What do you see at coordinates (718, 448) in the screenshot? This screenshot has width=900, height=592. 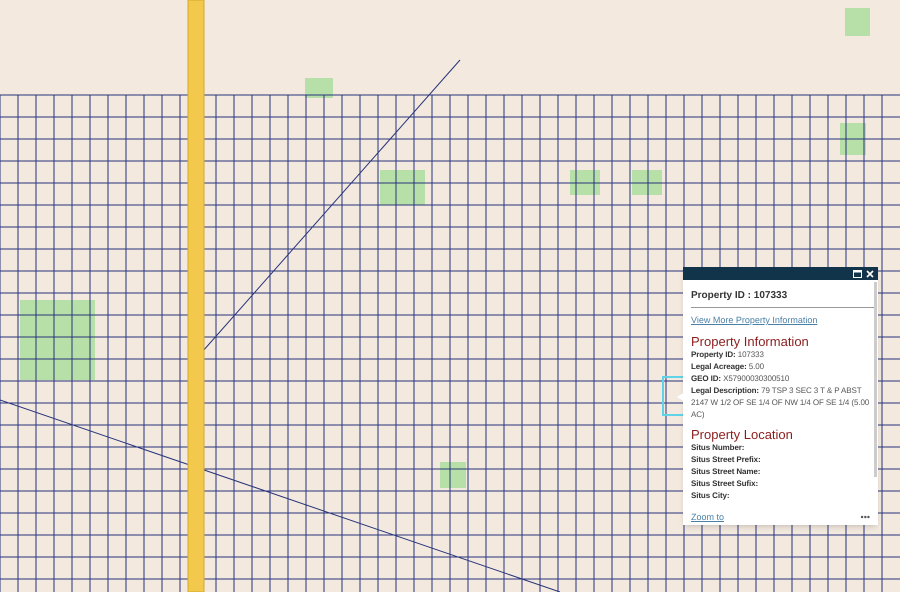 I see `field-text: Situs Number:` at bounding box center [718, 448].